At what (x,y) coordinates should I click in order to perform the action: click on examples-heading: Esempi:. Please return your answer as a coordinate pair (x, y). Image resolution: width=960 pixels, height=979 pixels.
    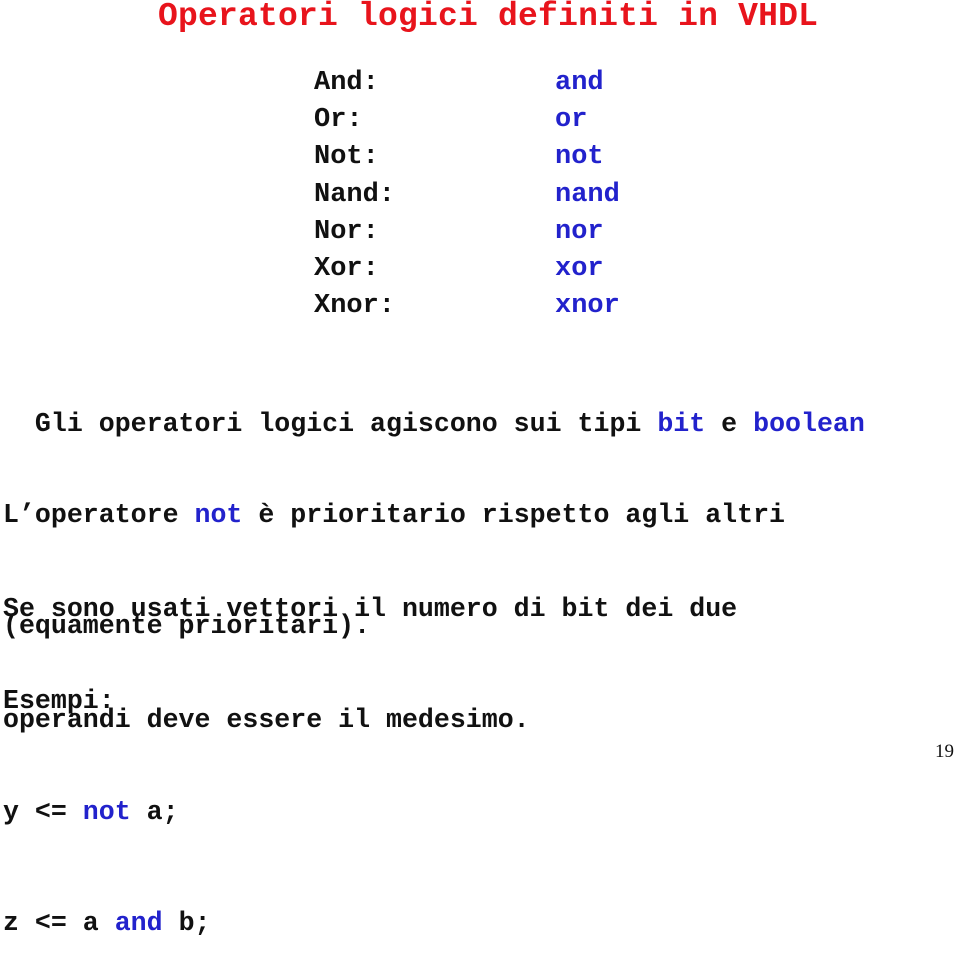
    Looking at the image, I should click on (59, 701).